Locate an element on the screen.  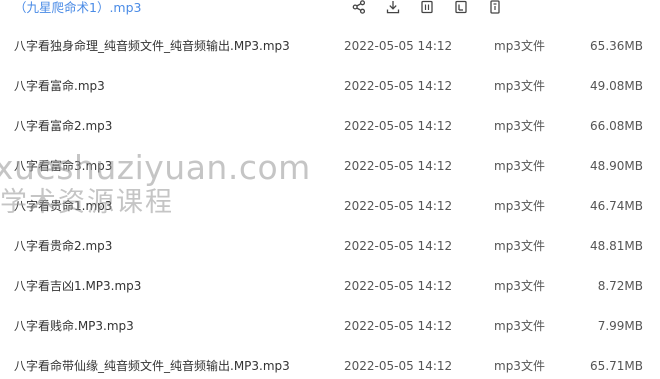
file-size: 65.36MB is located at coordinates (616, 46).